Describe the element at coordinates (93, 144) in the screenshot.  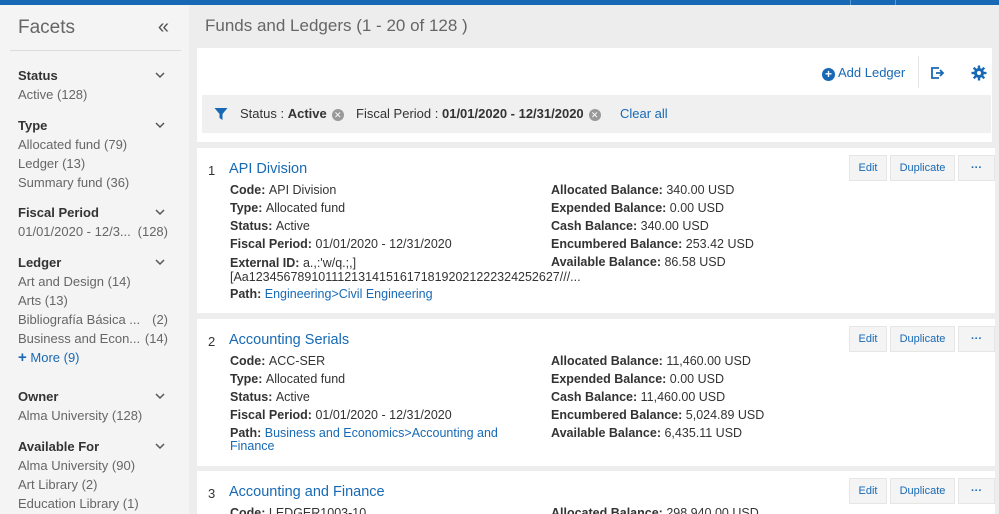
I see `facet-item: Allocated fund (79)` at that location.